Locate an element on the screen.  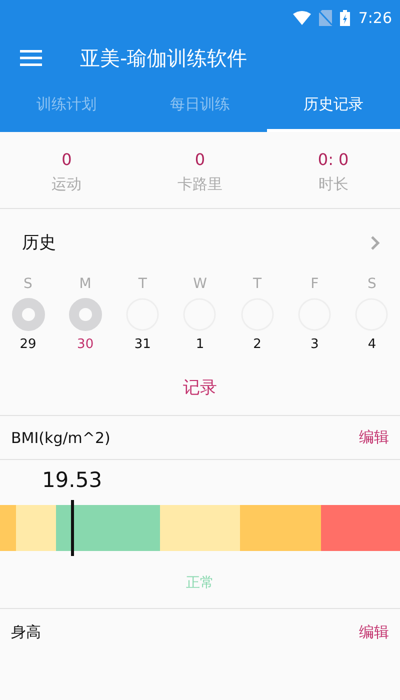
date-label: 30 is located at coordinates (85, 344).